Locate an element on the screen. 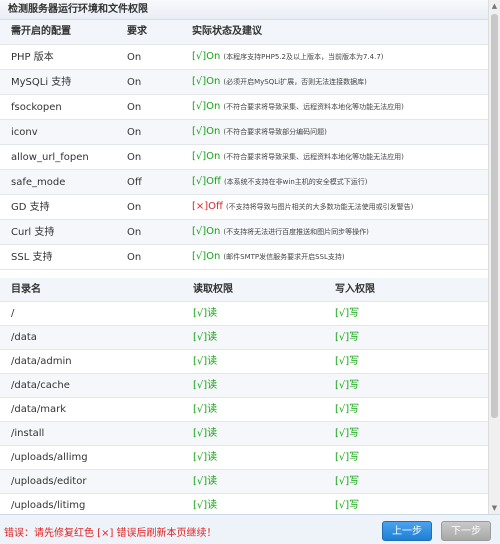 Image resolution: width=500 pixels, height=544 pixels. dir-name: /uploads/allimg is located at coordinates (49, 457).